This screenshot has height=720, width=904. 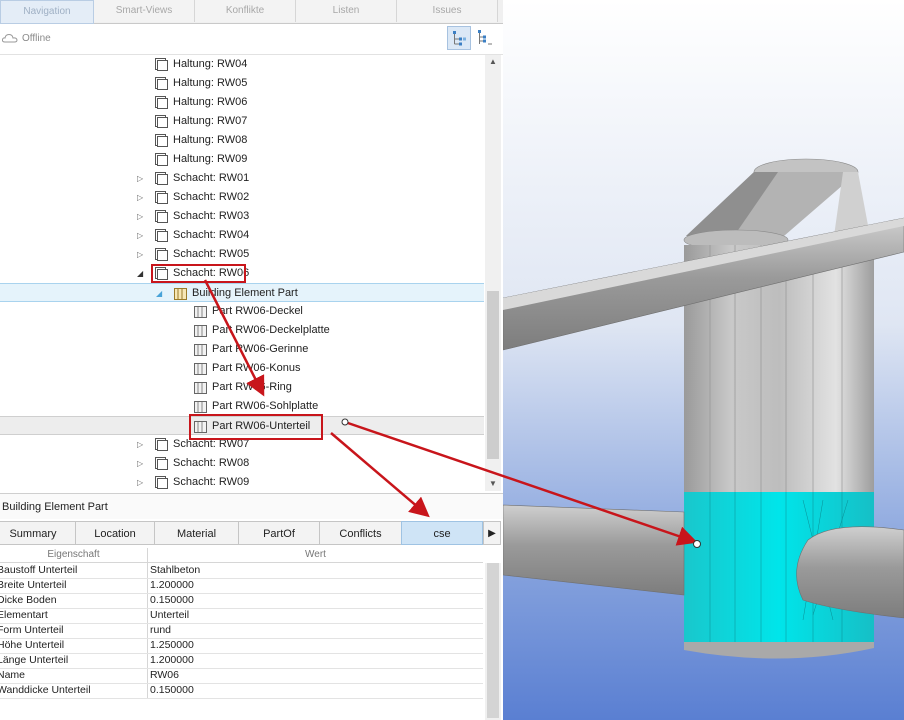 What do you see at coordinates (485, 38) in the screenshot?
I see `flat-view-button` at bounding box center [485, 38].